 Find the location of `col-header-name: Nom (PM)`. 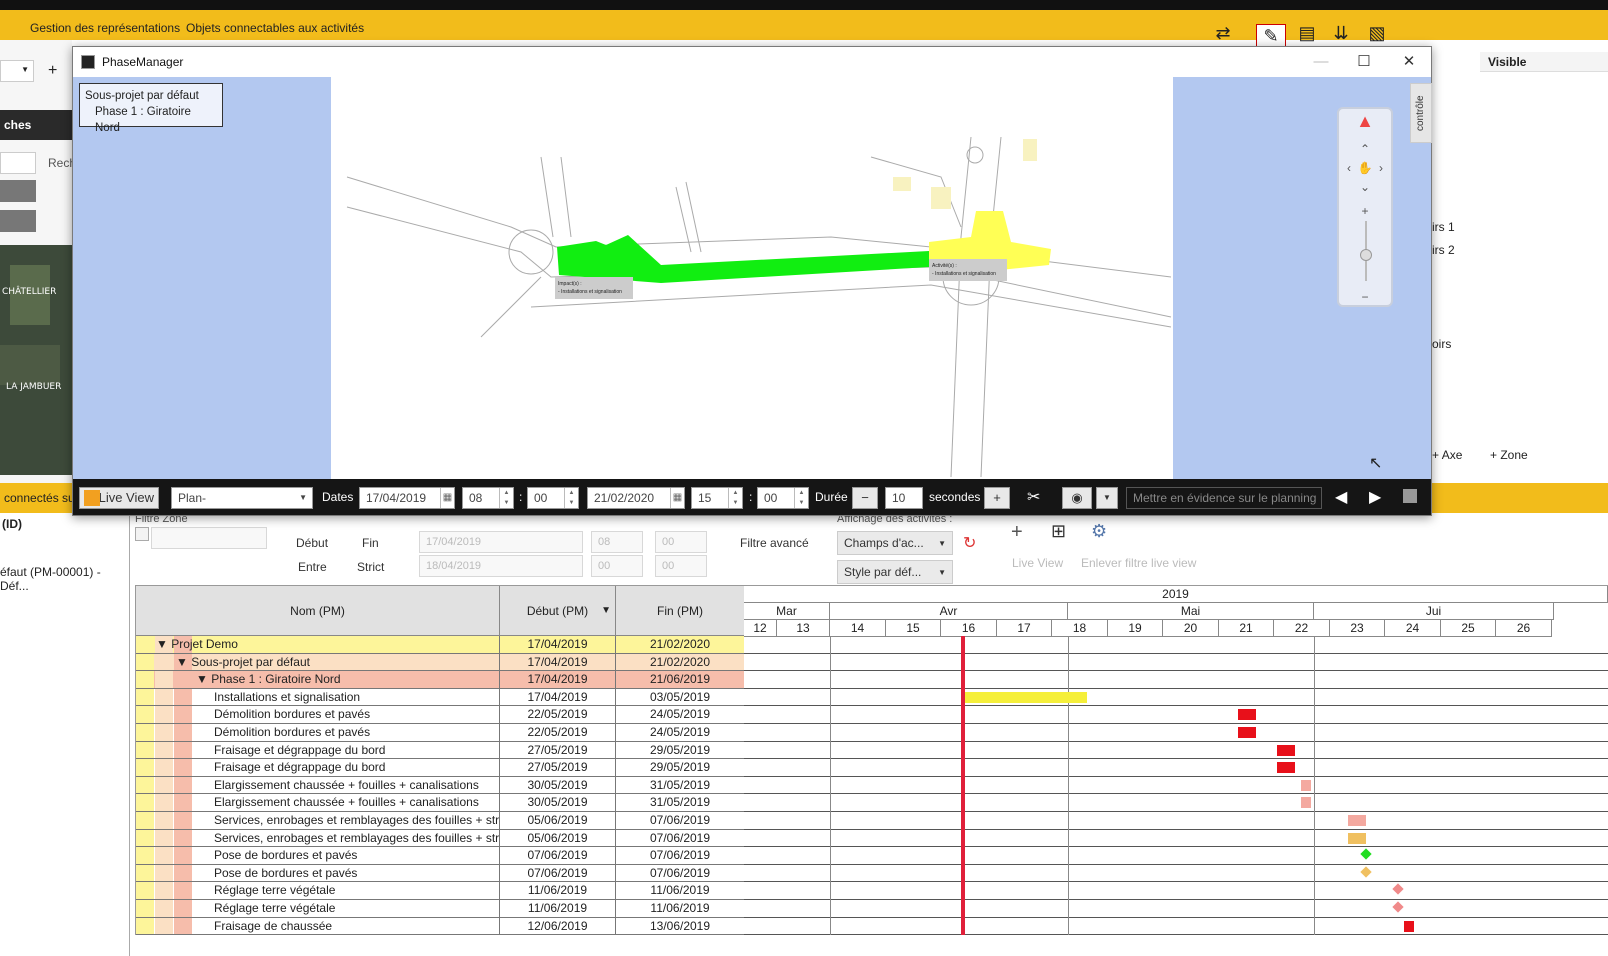

col-header-name: Nom (PM) is located at coordinates (318, 611).